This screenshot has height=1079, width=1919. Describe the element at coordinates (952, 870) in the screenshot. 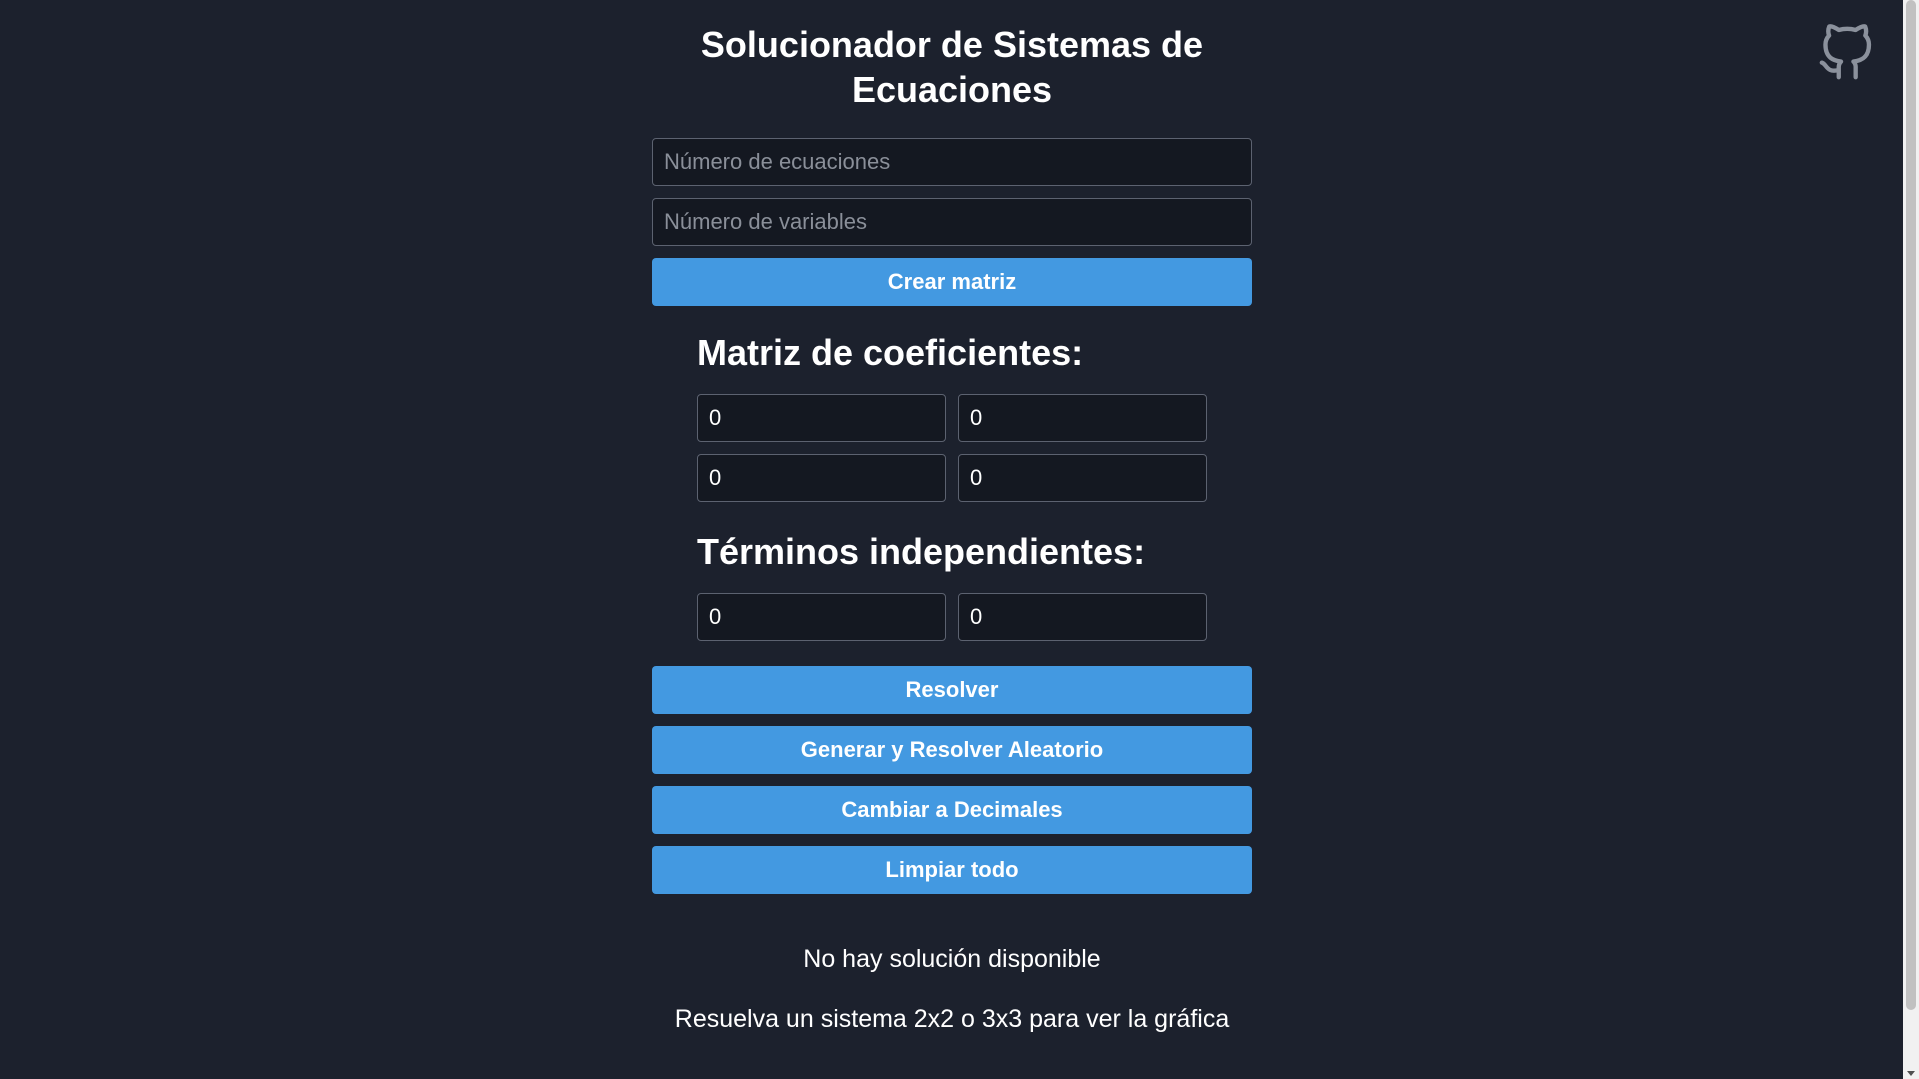

I see `clear-all-button: Limpiar todo` at that location.